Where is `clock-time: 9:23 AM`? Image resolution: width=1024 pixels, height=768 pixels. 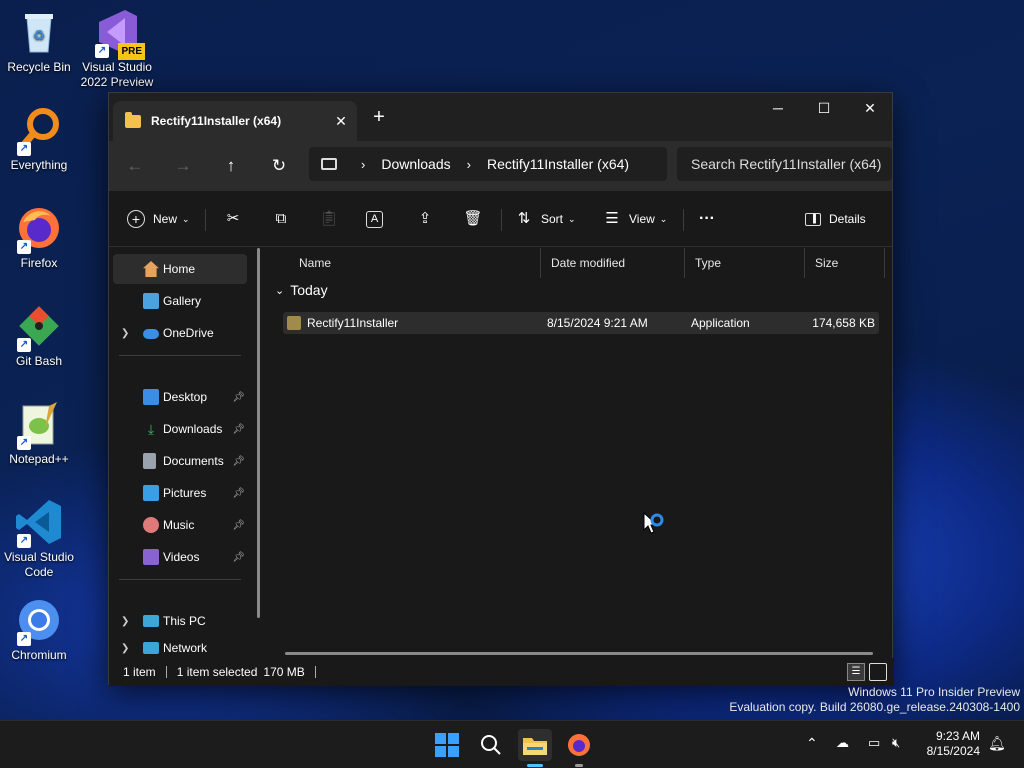
clock-time: 9:23 AM is located at coordinates (957, 736).